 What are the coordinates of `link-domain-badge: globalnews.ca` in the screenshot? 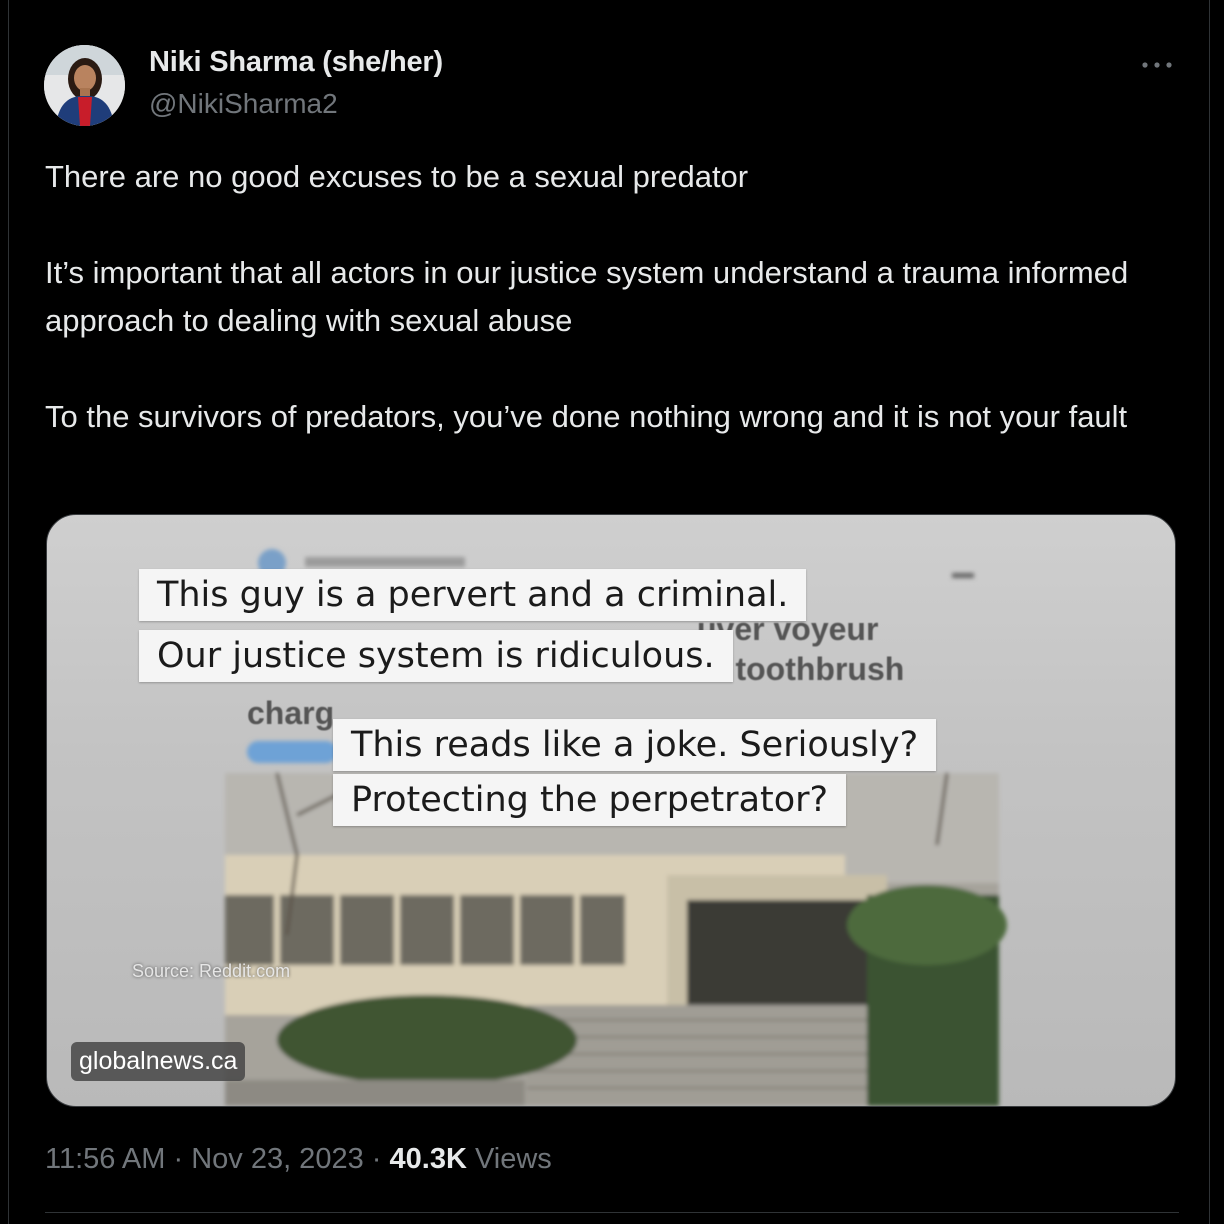 It's located at (158, 1061).